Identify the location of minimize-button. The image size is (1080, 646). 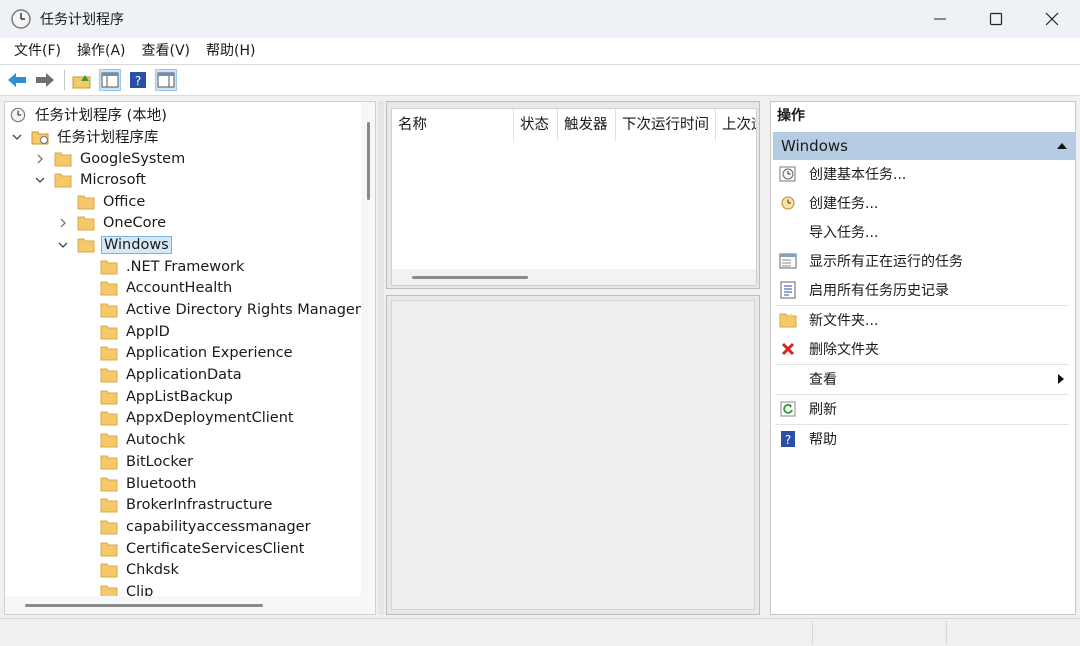
(940, 19).